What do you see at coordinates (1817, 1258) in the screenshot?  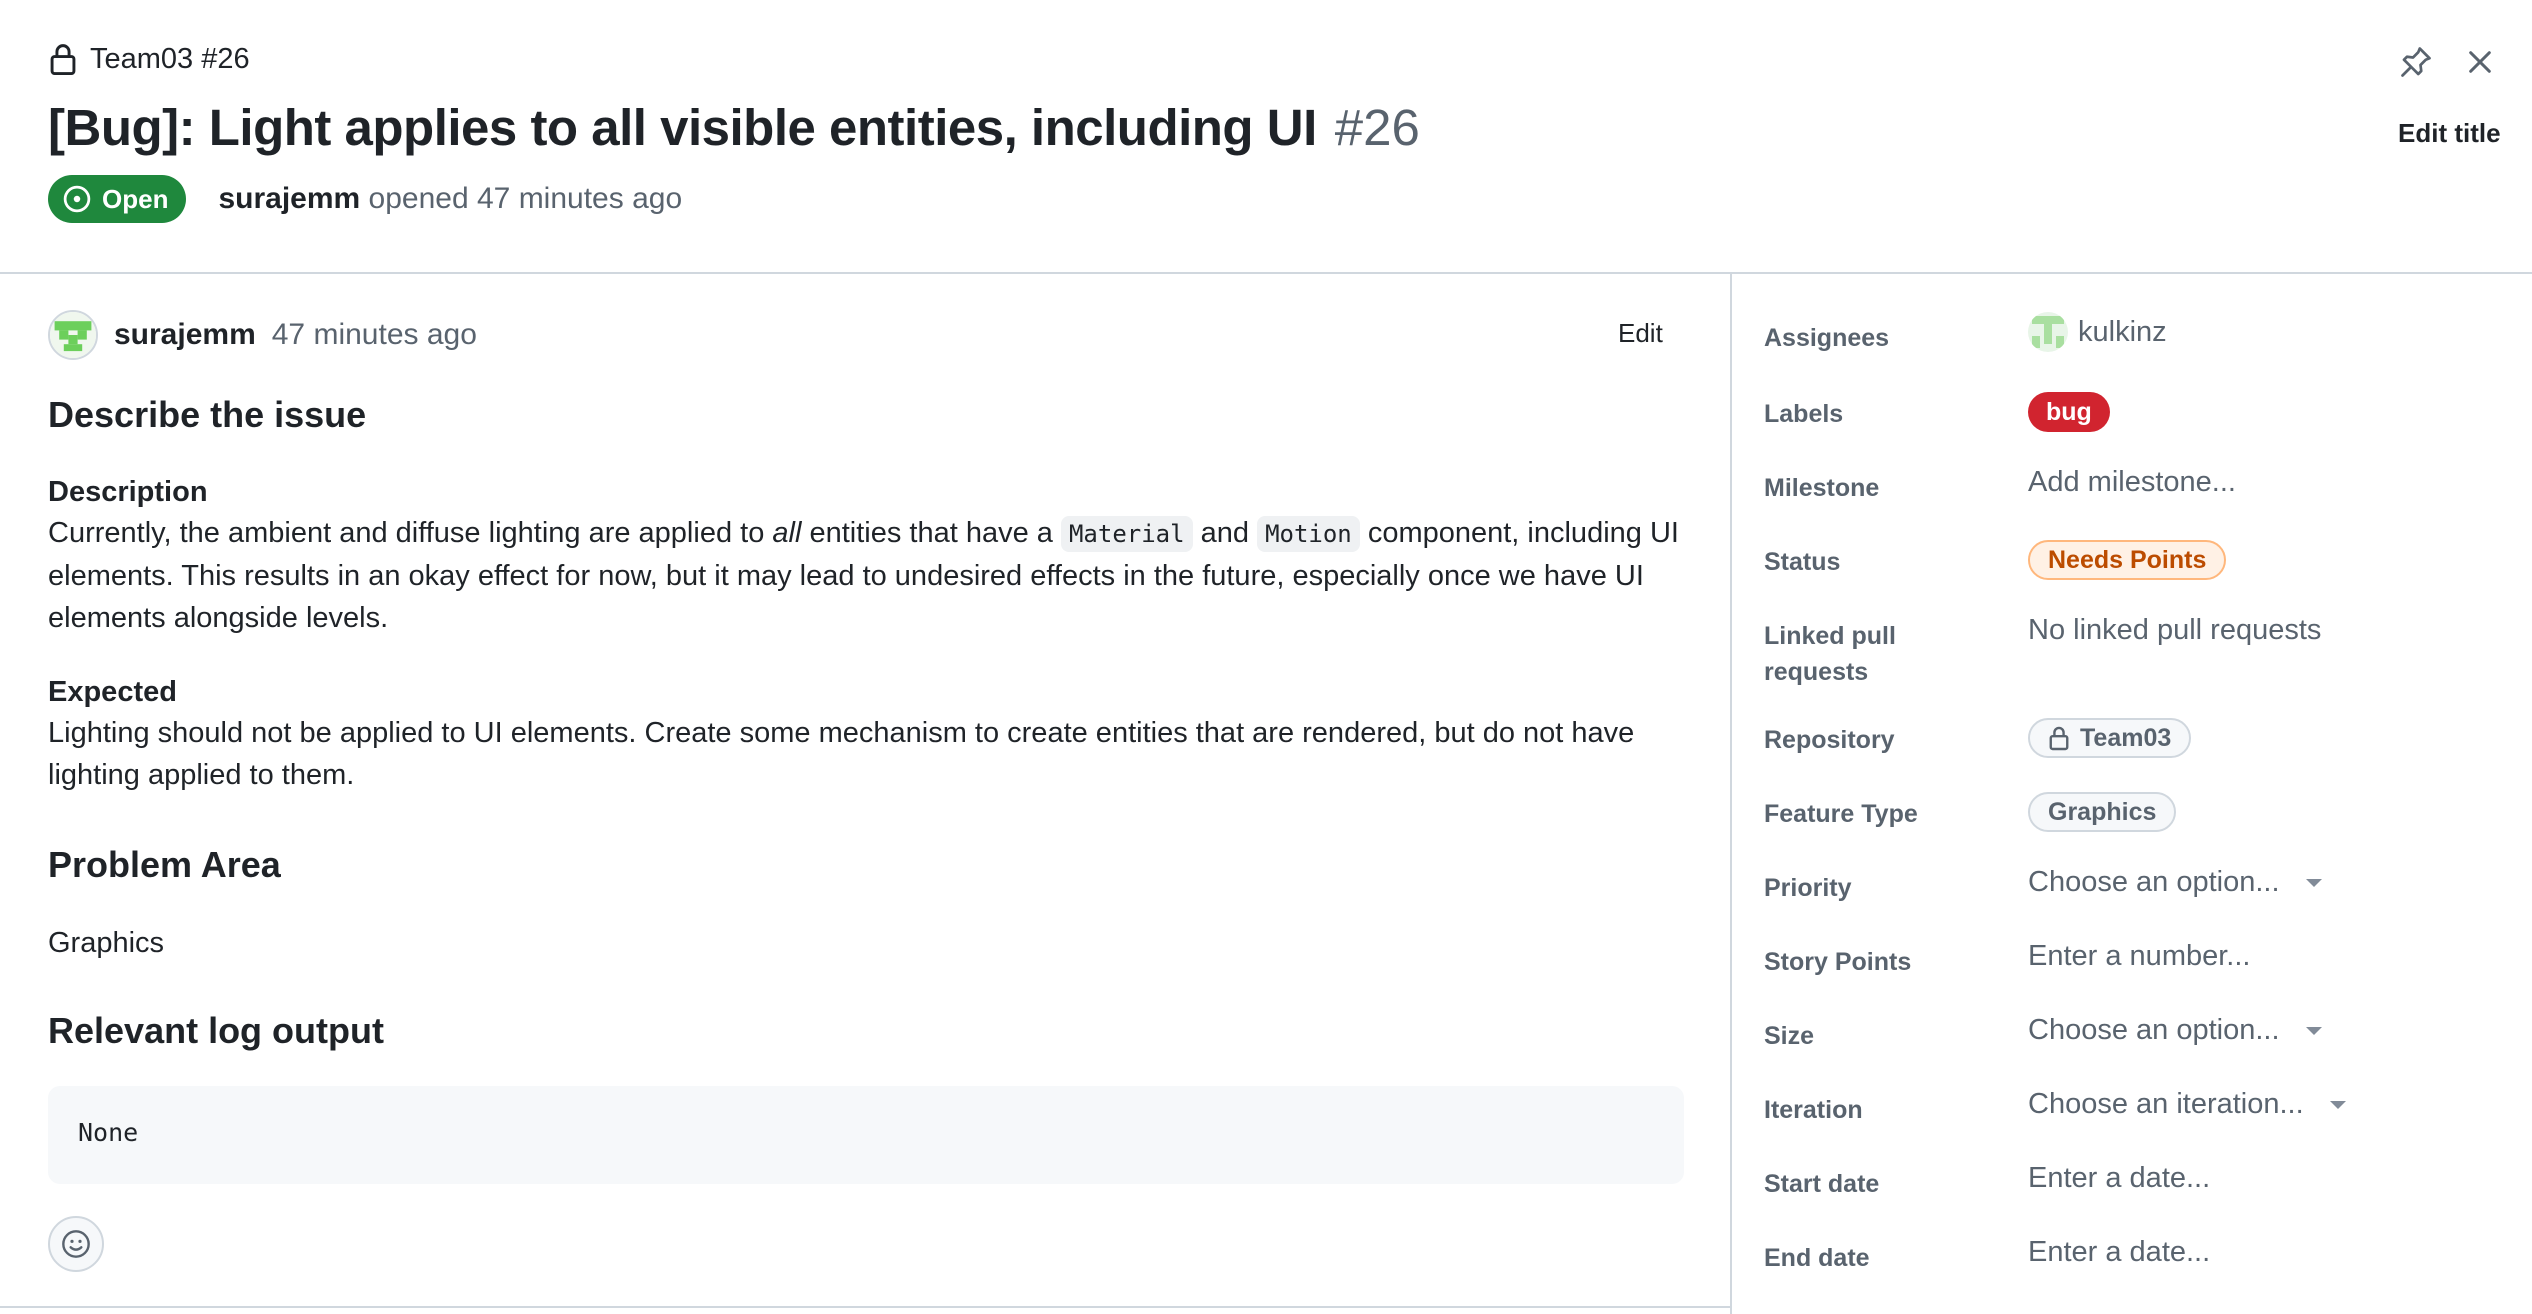 I see `field-label-end-date: End date` at bounding box center [1817, 1258].